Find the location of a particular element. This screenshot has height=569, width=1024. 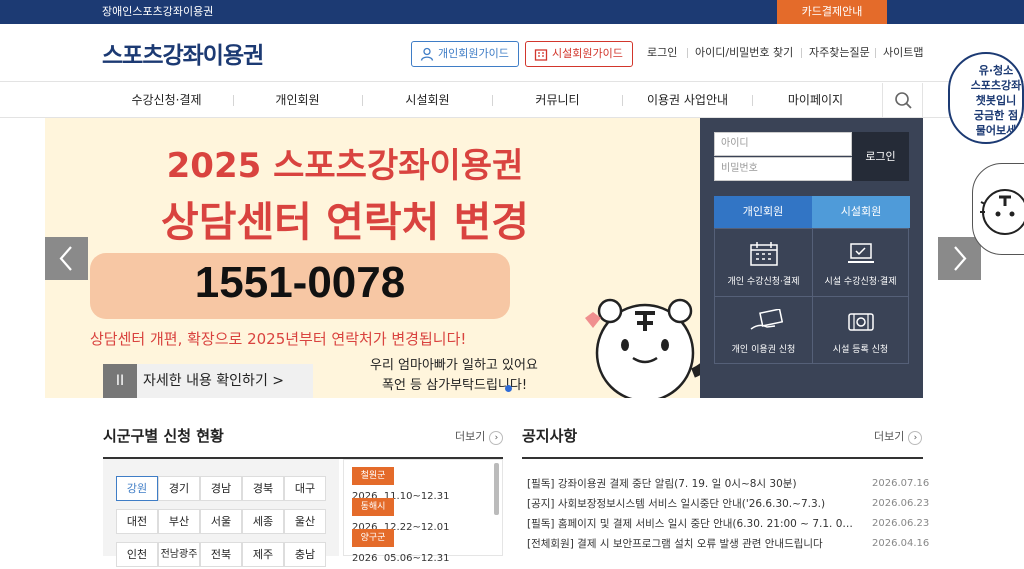

menu-label: 개인 이용권 신청 is located at coordinates (763, 350).